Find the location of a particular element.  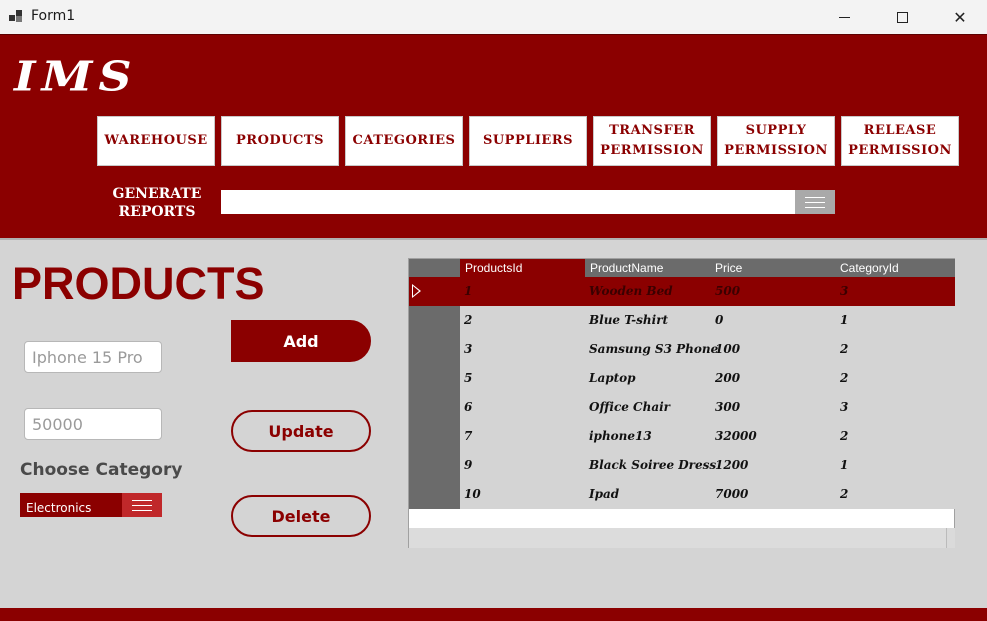

generate-reports-label: GENERATE REPORTS is located at coordinates (157, 203).